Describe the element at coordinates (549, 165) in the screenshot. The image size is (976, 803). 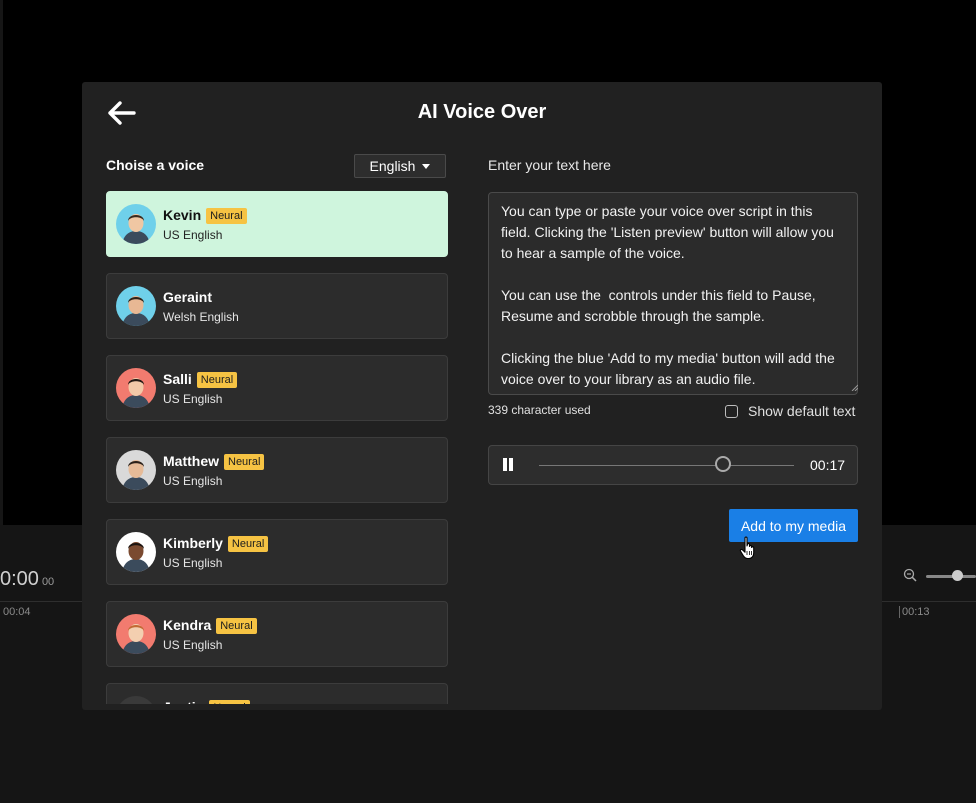
I see `text-panel-title: Enter your text here` at that location.